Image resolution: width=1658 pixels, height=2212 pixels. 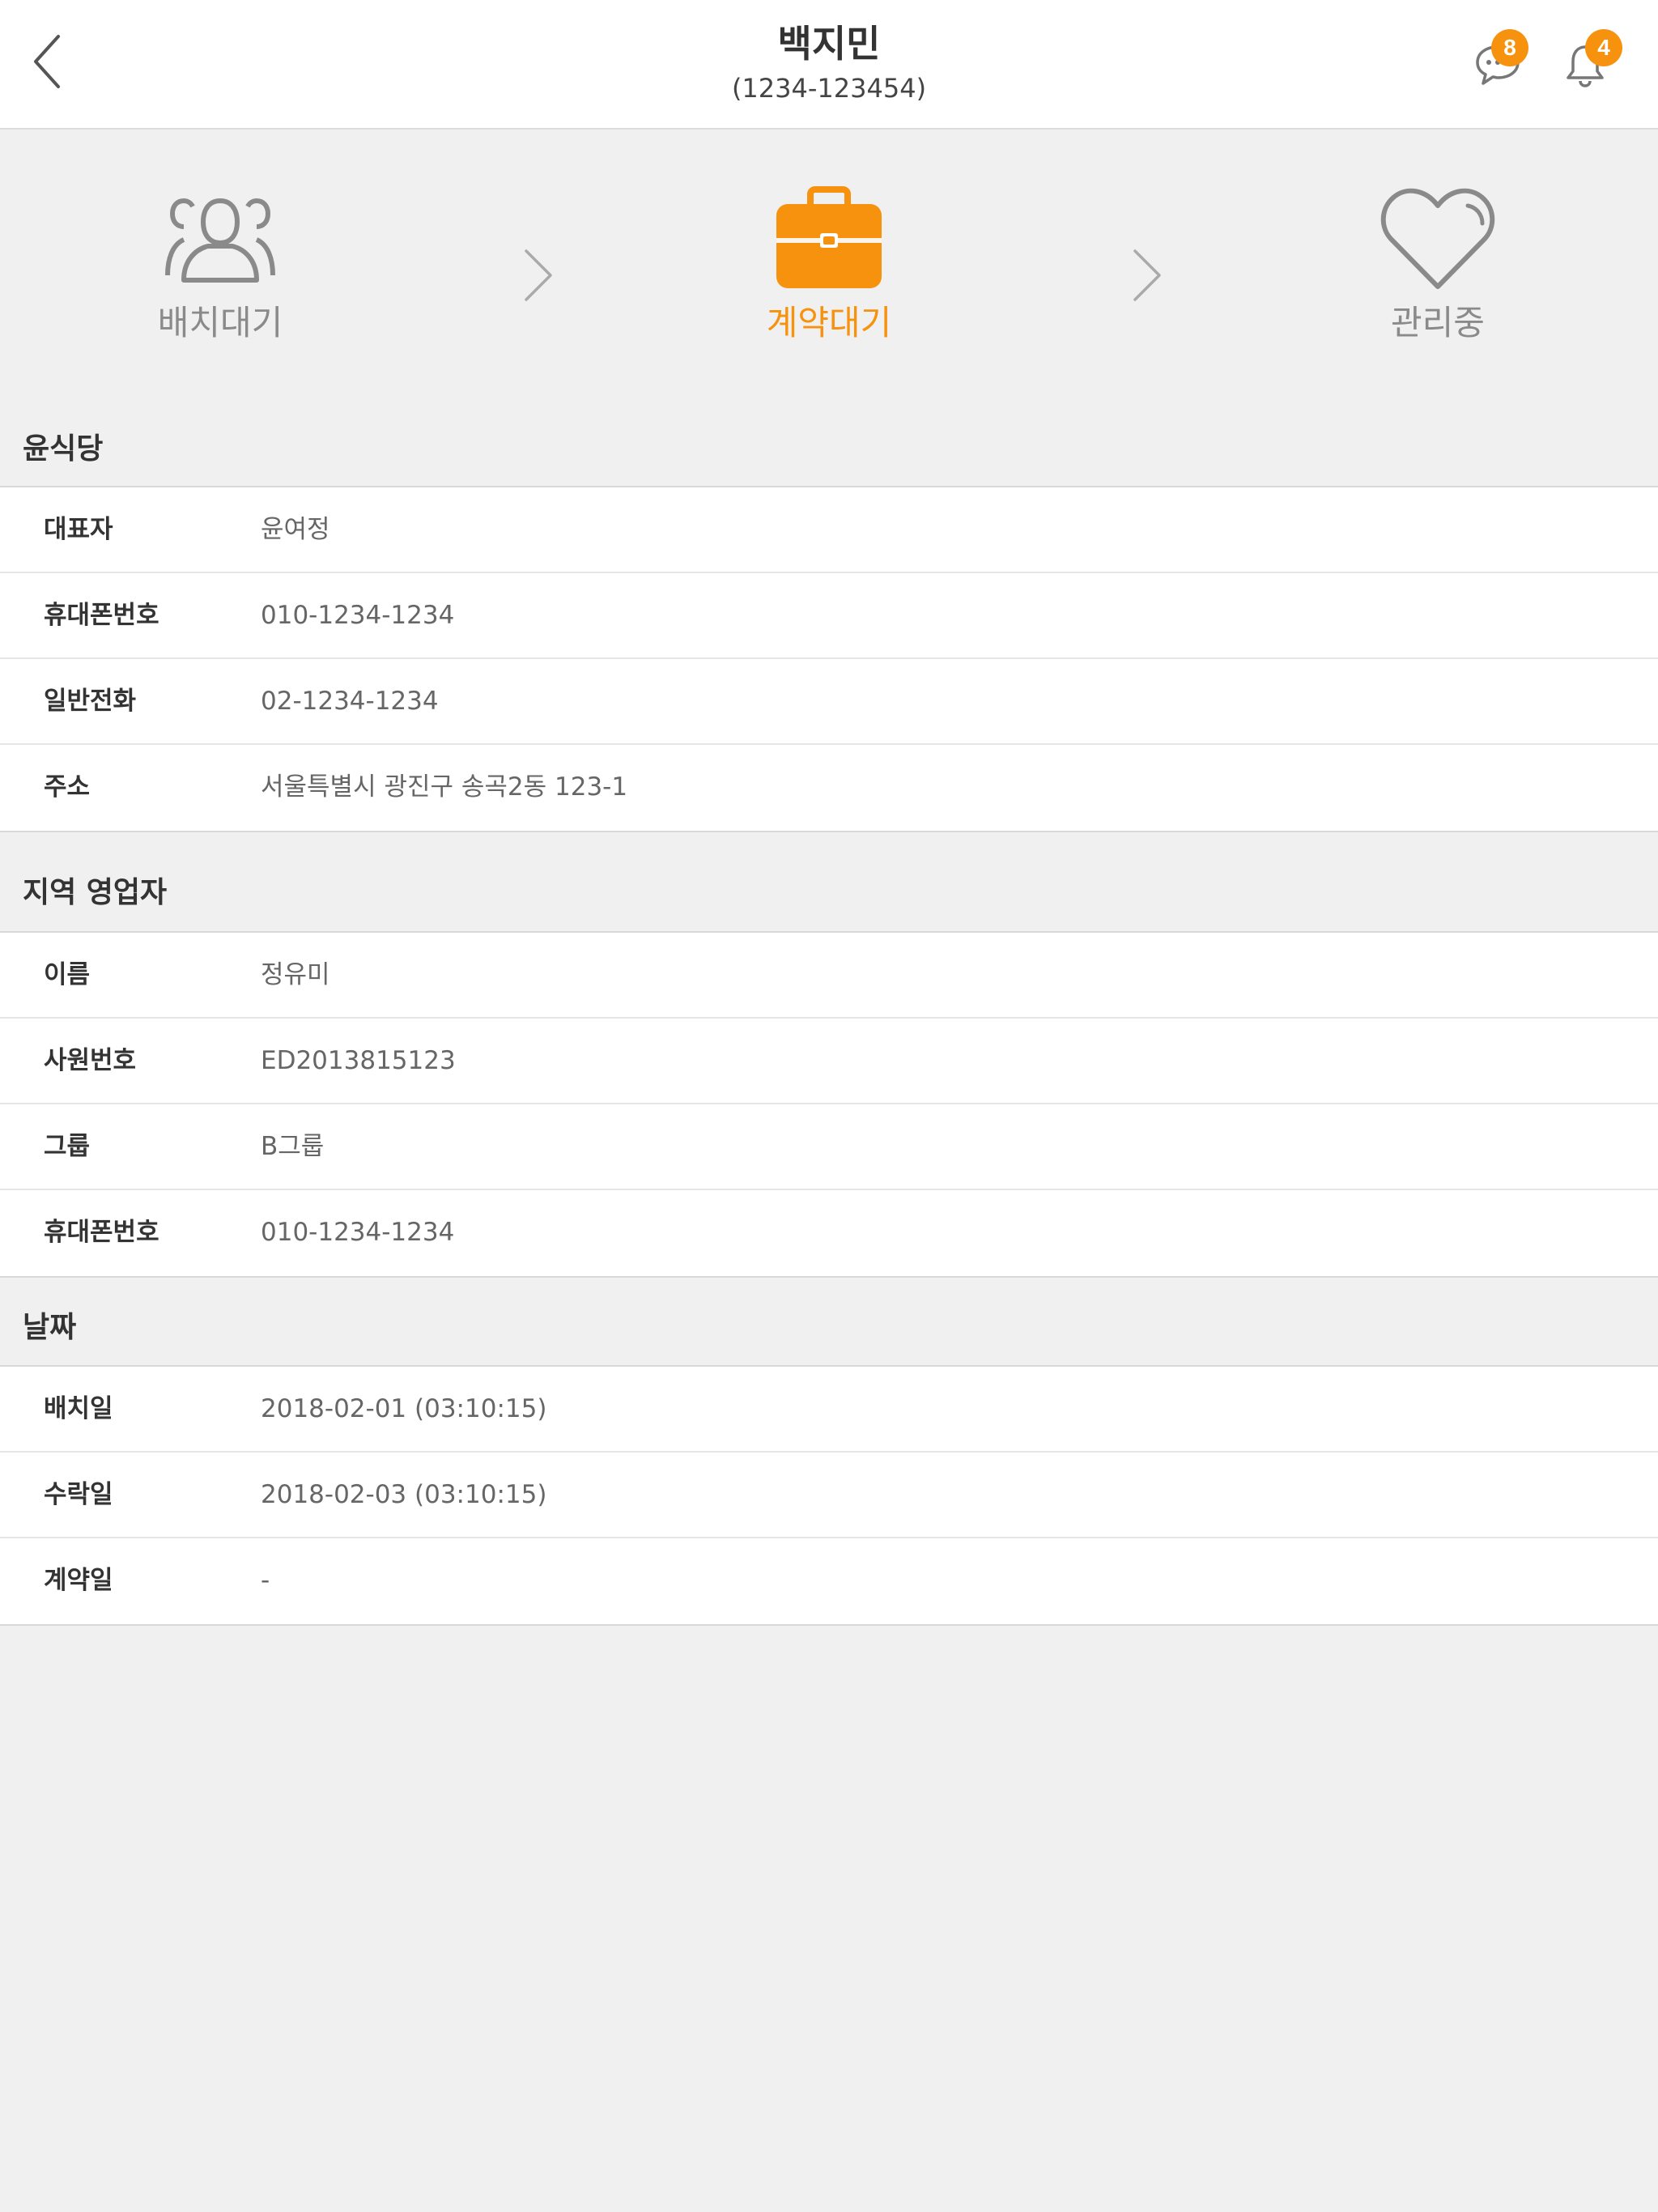 I want to click on list-item: 이름 정유미, so click(x=829, y=976).